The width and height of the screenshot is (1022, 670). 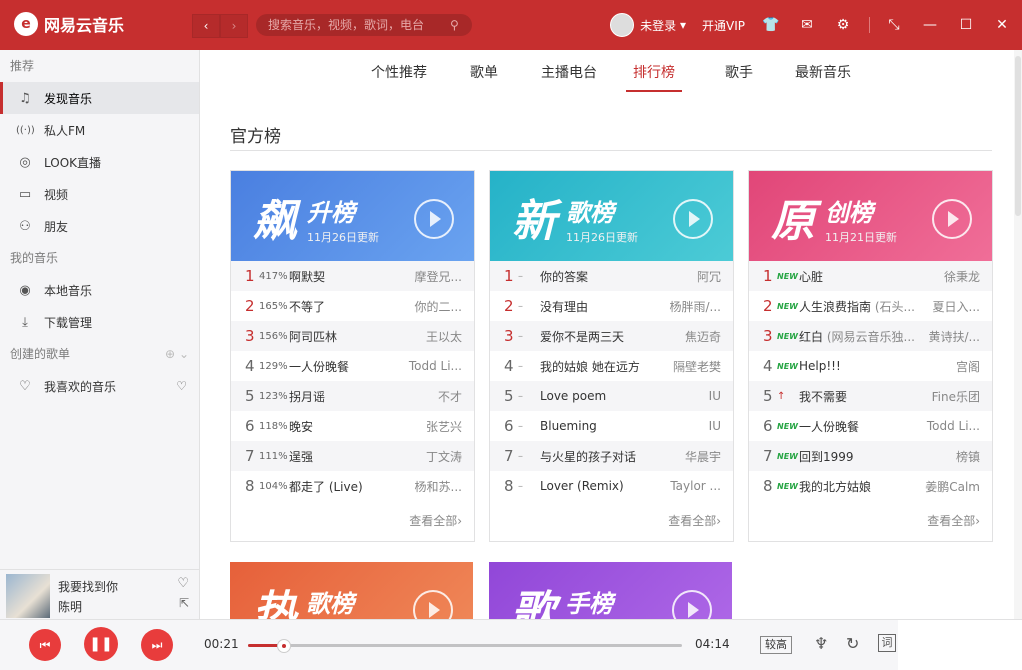 What do you see at coordinates (346, 306) in the screenshot?
I see `song-title: 不等了` at bounding box center [346, 306].